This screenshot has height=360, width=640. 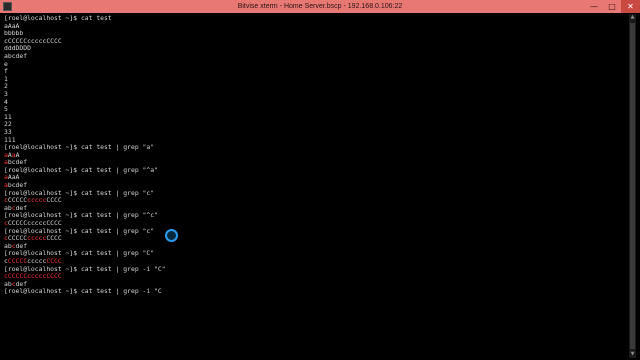 What do you see at coordinates (171, 235) in the screenshot?
I see `mouse-cursor-icon` at bounding box center [171, 235].